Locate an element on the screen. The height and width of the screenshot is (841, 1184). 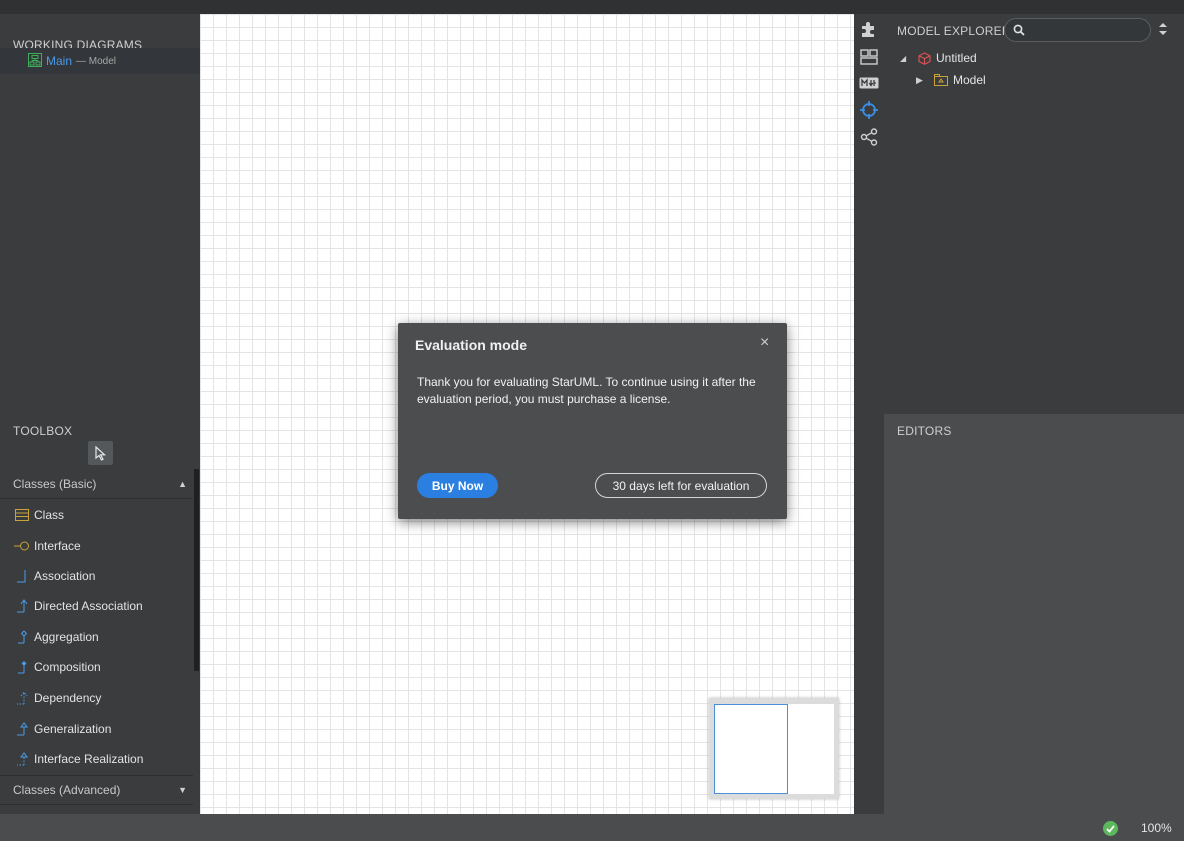
tool-label: Aggregation is located at coordinates (66, 637).